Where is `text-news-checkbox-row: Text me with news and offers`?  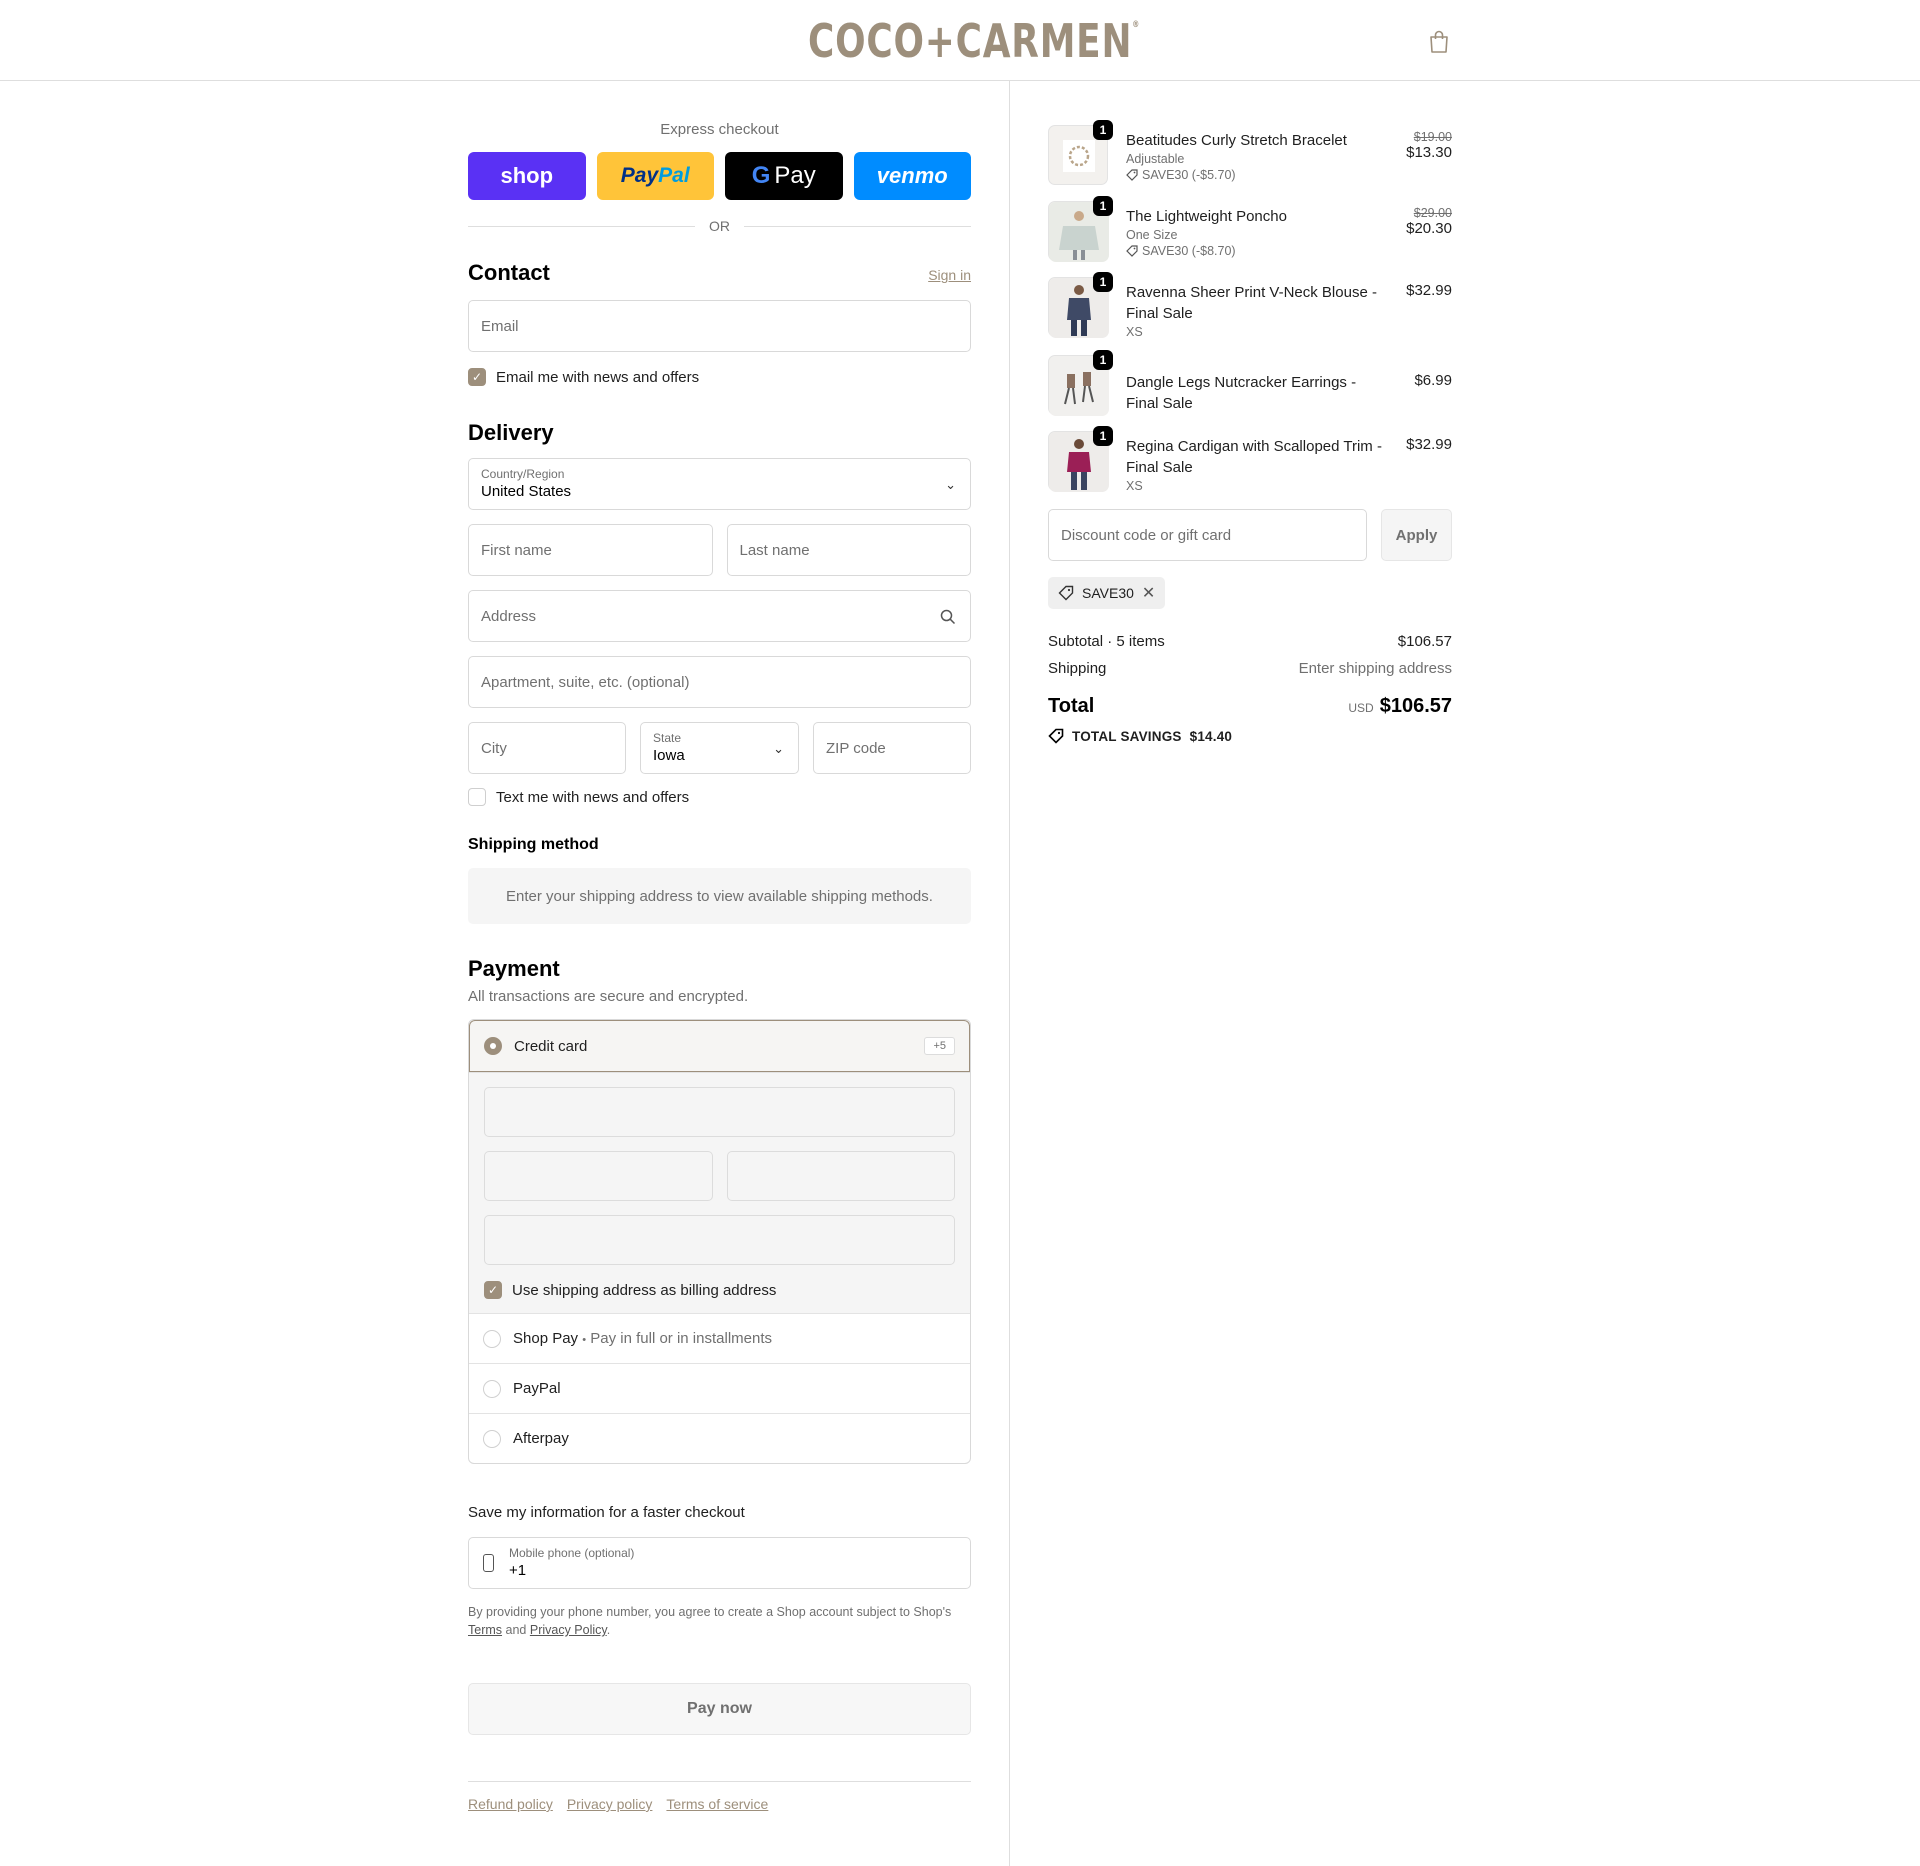
text-news-checkbox-row: Text me with news and offers is located at coordinates (719, 797).